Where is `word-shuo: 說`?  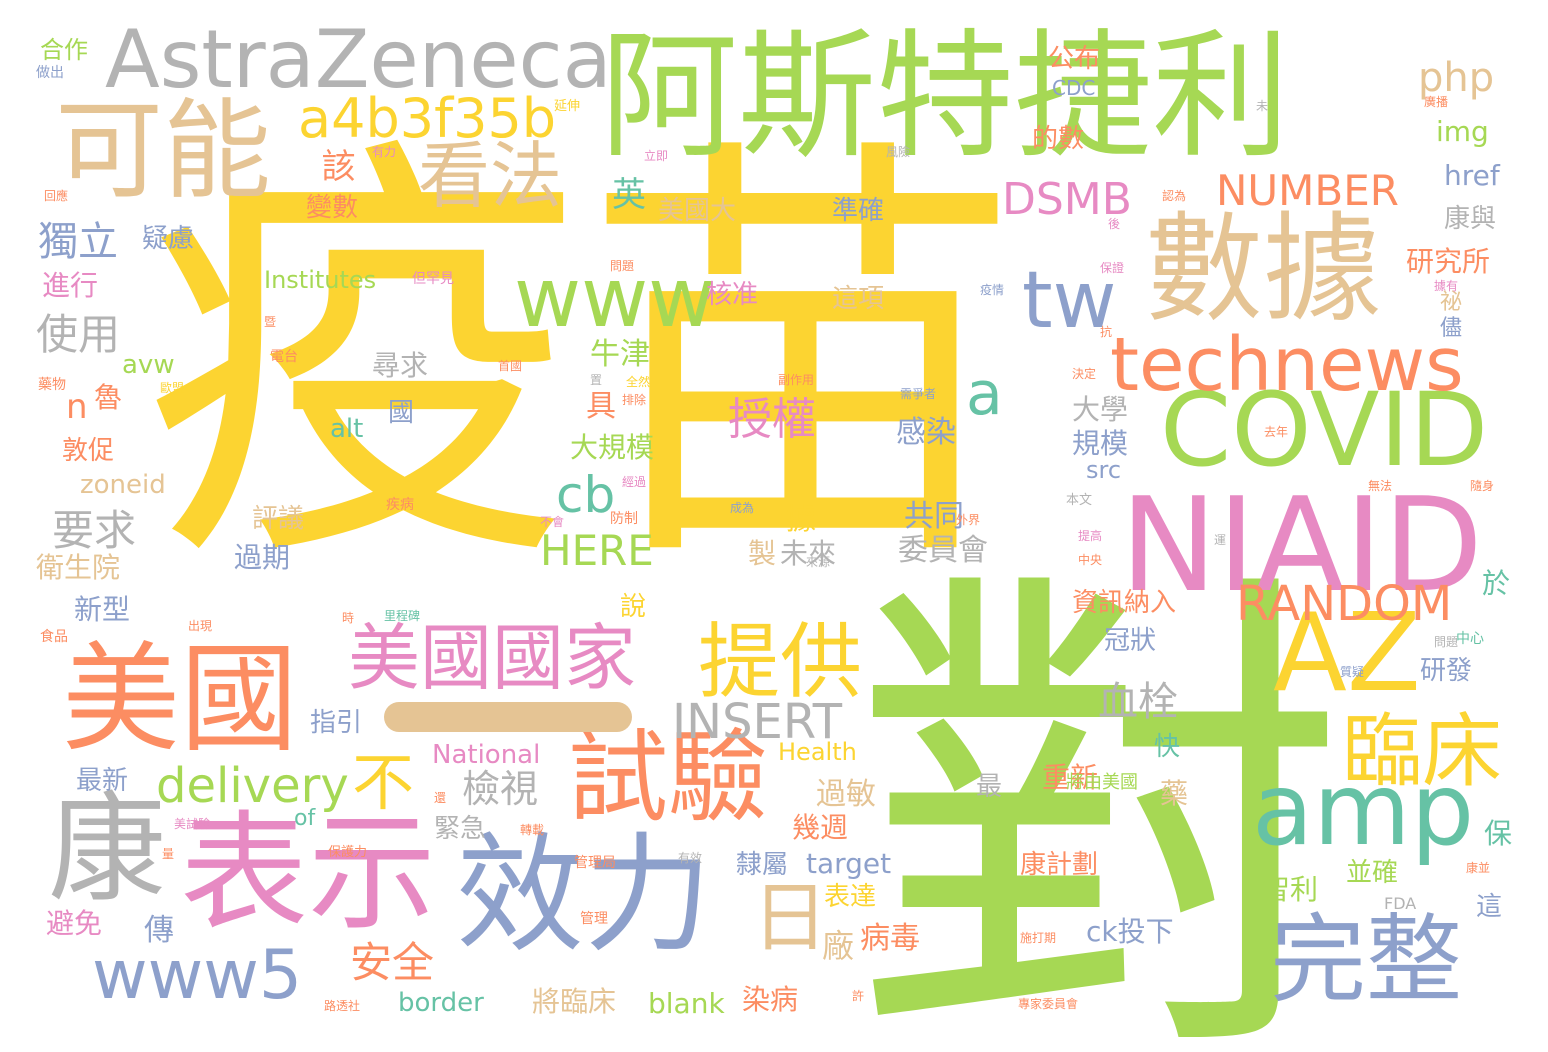
word-shuo: 說 is located at coordinates (633, 607).